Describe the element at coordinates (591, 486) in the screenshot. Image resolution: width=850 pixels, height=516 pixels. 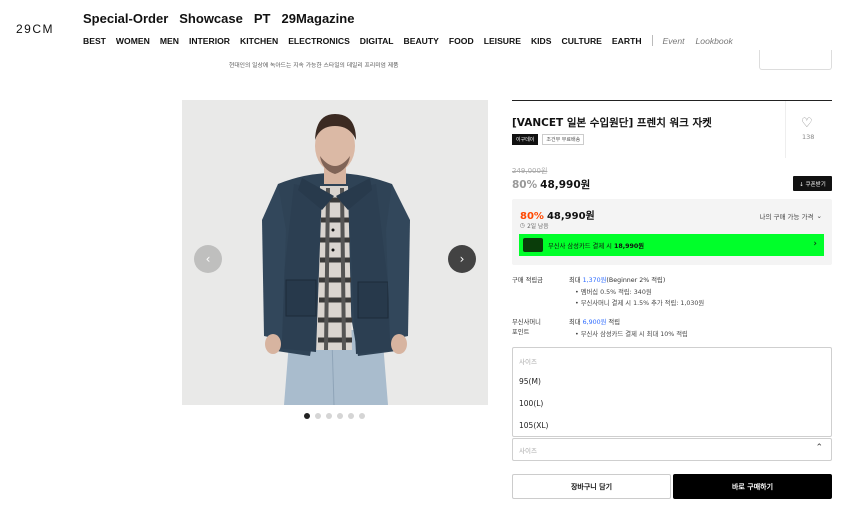
I see `add-to-cart-button: 장바구니 담기` at that location.